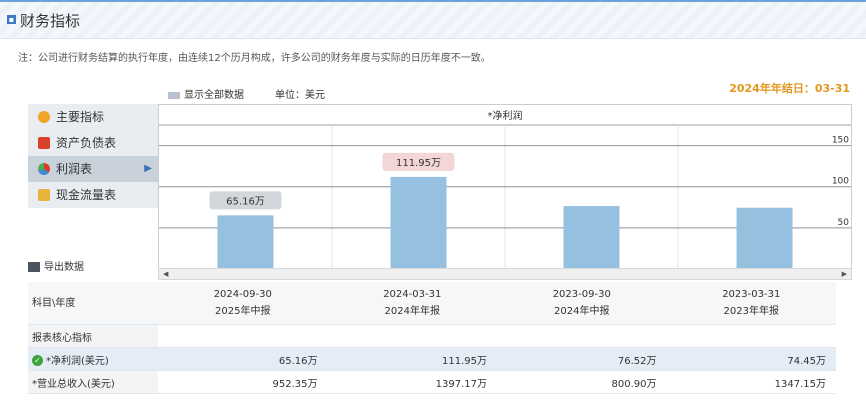 The width and height of the screenshot is (866, 410). Describe the element at coordinates (148, 168) in the screenshot. I see `chevron-right-icon: ▶` at that location.